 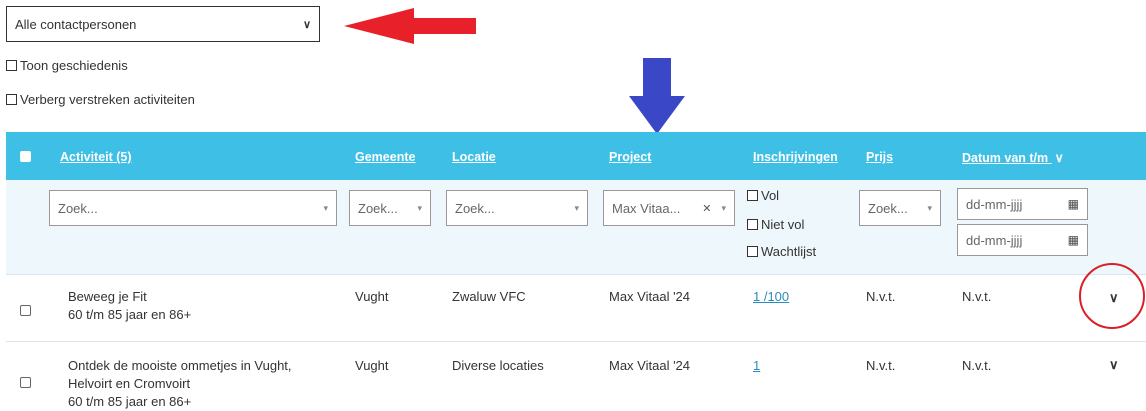 I want to click on registrations-link: 1 /100, so click(x=771, y=297).